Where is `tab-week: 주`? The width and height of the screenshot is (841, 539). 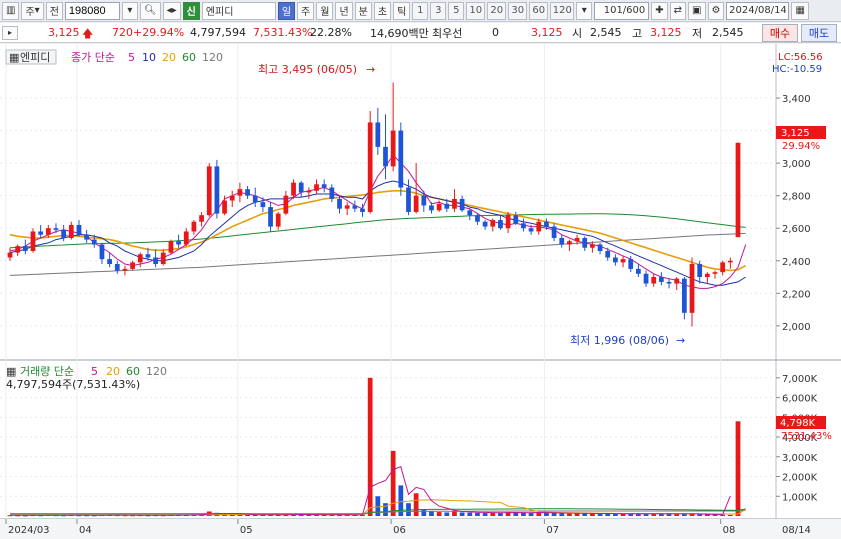 tab-week: 주 is located at coordinates (306, 10).